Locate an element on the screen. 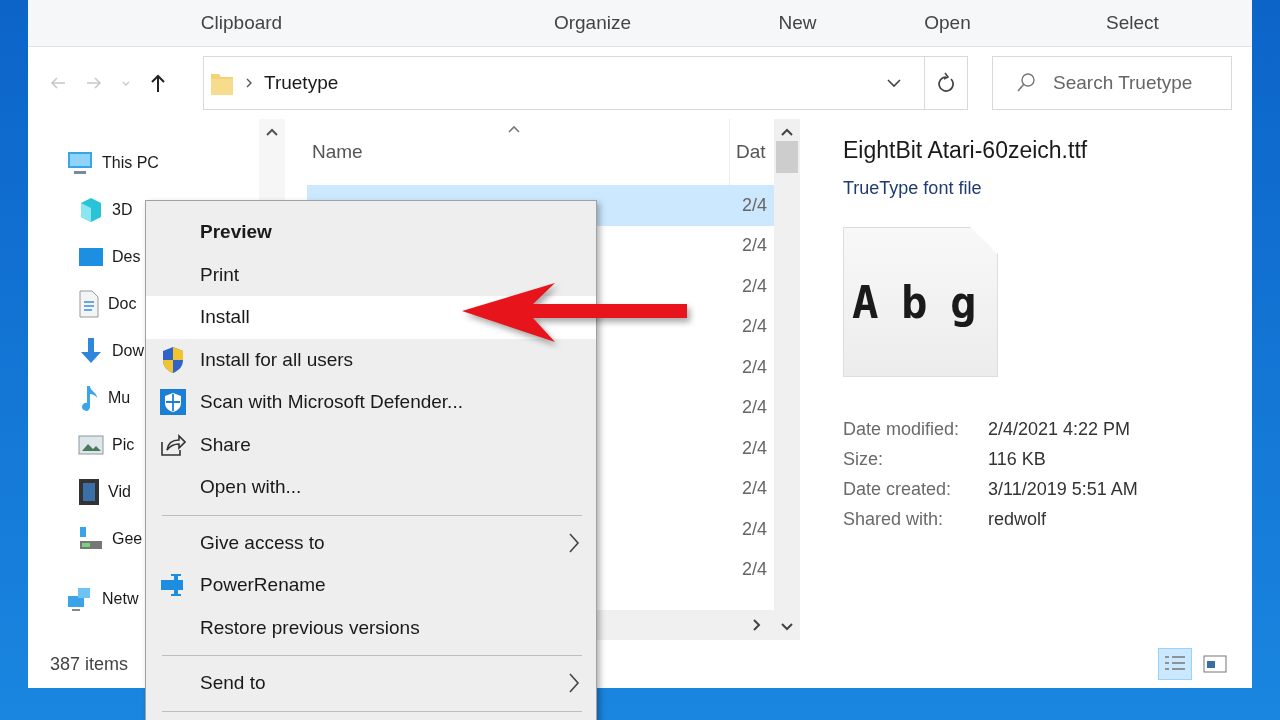  property-label: Date modified: is located at coordinates (902, 429).